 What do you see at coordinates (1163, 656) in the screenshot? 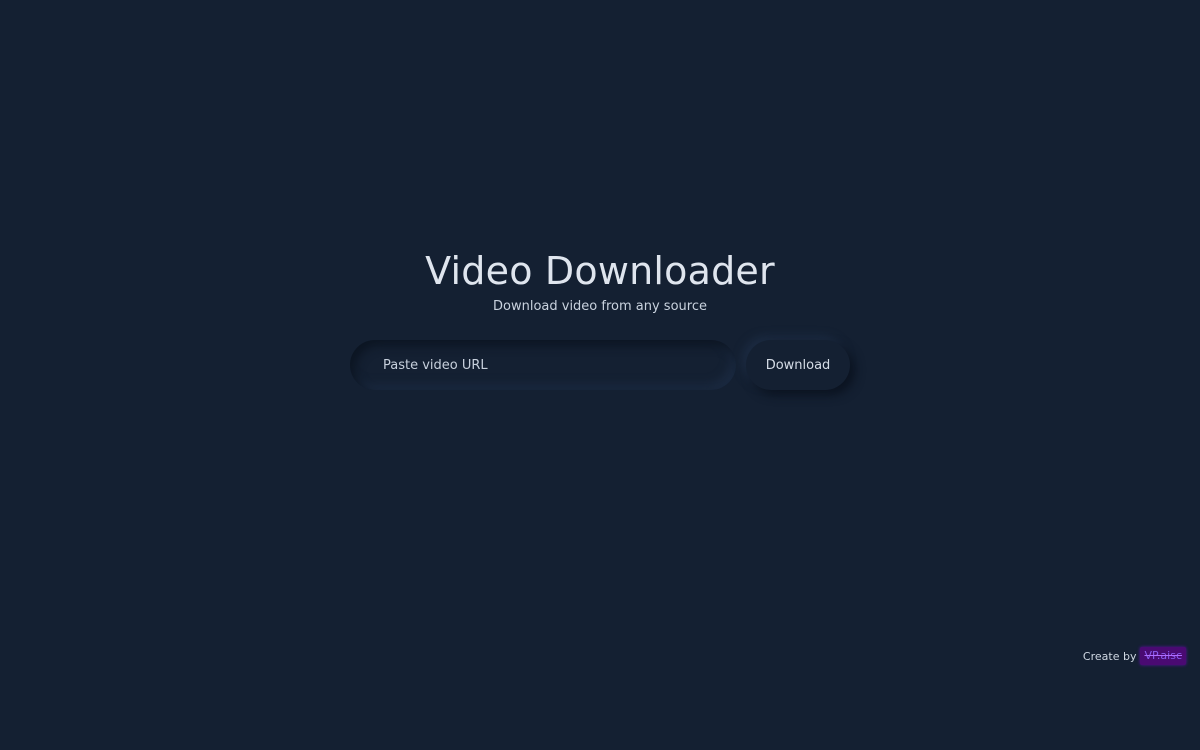
I see `author-link: VP.aisc` at bounding box center [1163, 656].